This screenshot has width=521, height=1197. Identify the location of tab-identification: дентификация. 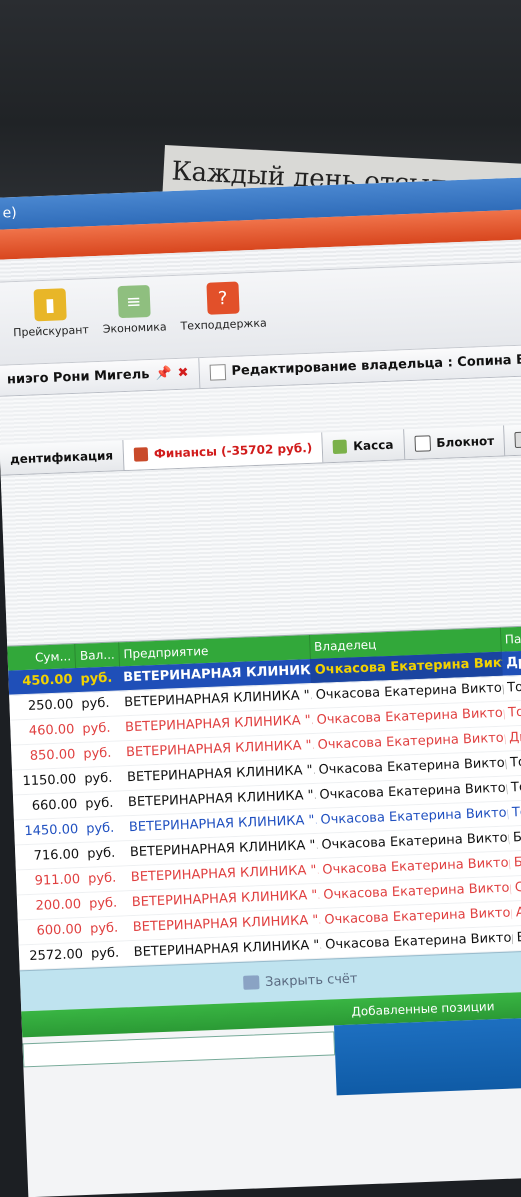
(62, 457).